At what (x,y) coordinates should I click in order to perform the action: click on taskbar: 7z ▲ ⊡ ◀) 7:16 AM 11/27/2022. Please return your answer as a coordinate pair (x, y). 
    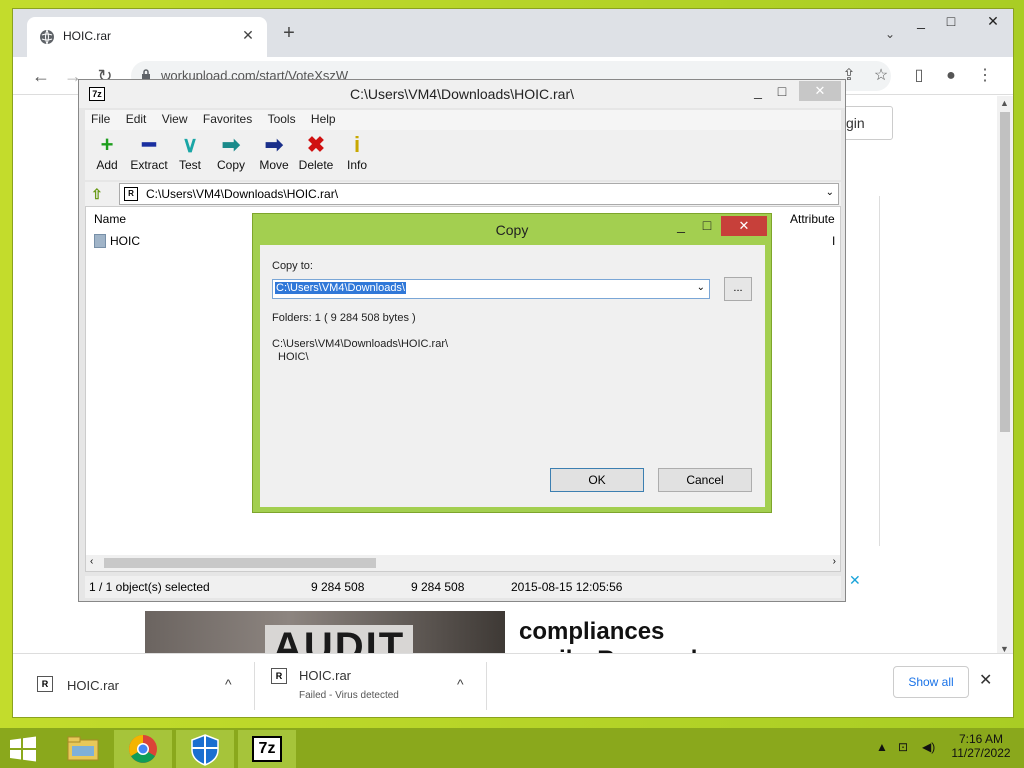
    Looking at the image, I should click on (512, 748).